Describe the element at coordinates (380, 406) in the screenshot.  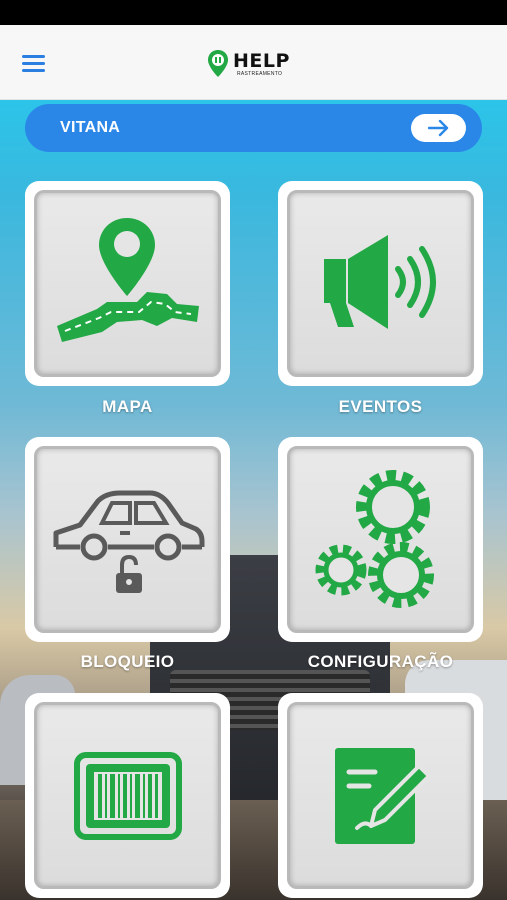
I see `tile-label-eventos: EVENTOS` at that location.